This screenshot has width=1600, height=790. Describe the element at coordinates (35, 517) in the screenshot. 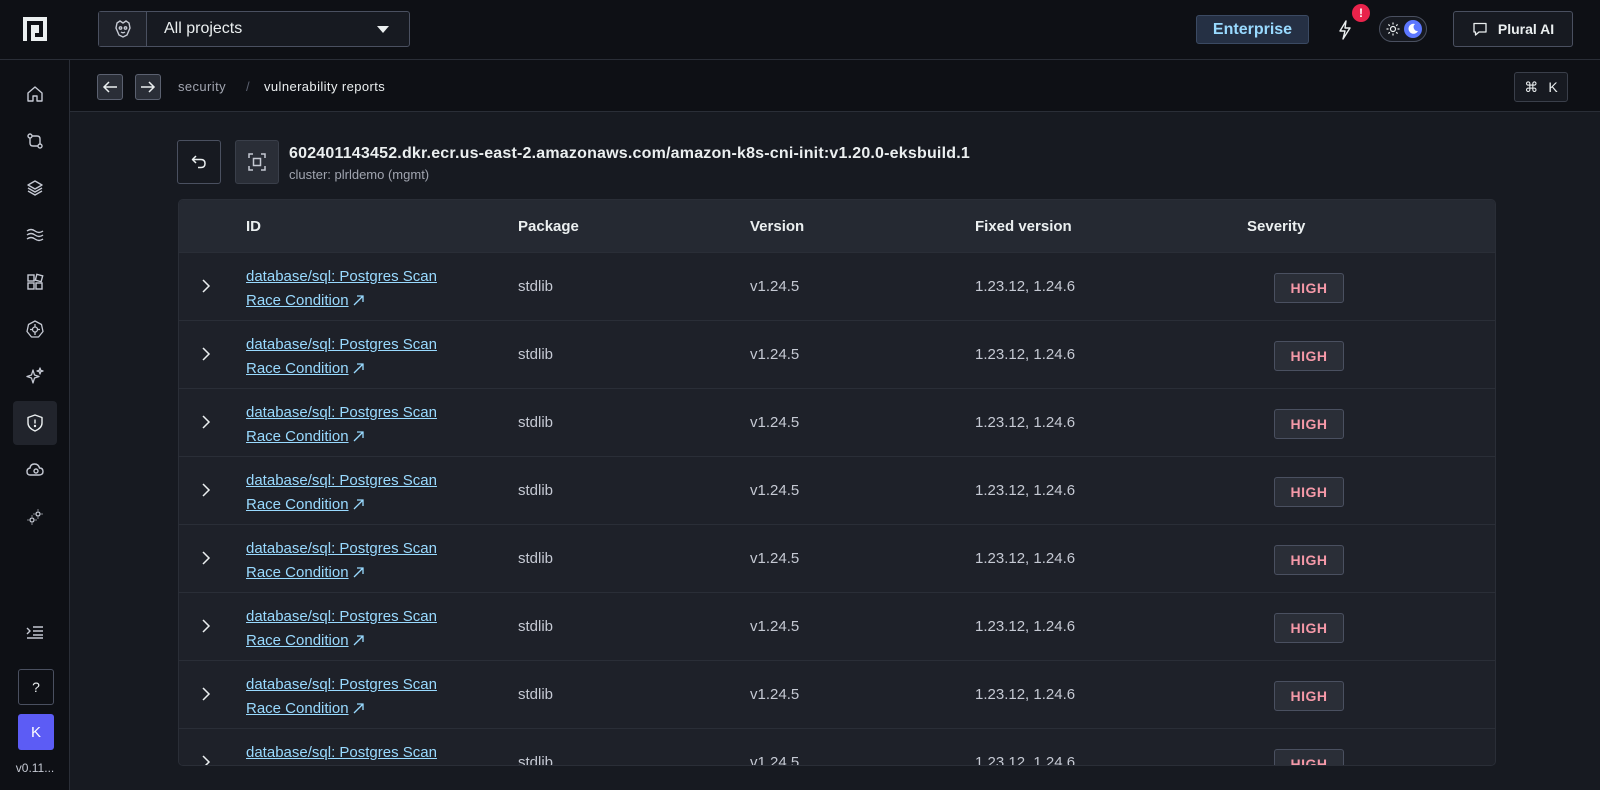

I see `settings-gear-icon` at that location.